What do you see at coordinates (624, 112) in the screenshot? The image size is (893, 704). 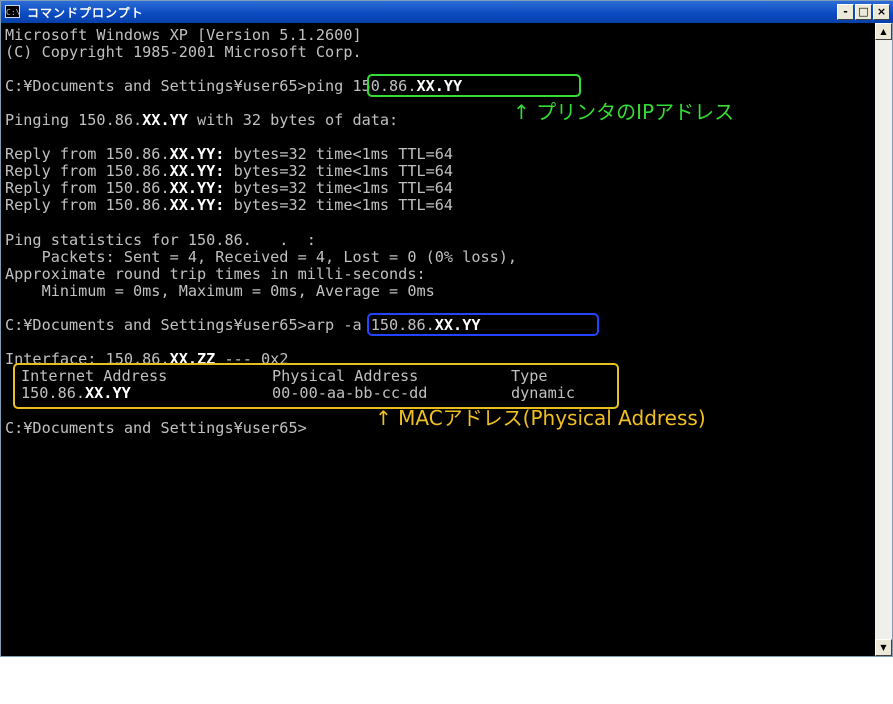 I see `ip-address-annotation: ↑ プリンタのIPアドレス` at bounding box center [624, 112].